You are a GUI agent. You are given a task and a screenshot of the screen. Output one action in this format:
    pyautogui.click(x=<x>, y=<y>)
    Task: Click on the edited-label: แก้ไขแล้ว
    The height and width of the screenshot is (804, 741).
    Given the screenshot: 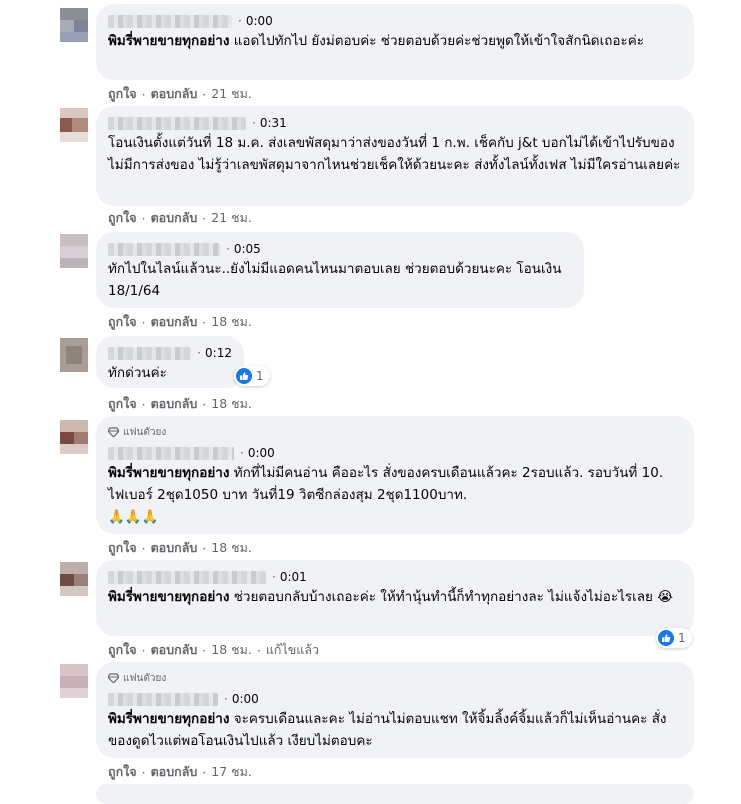 What is the action you would take?
    pyautogui.click(x=292, y=650)
    